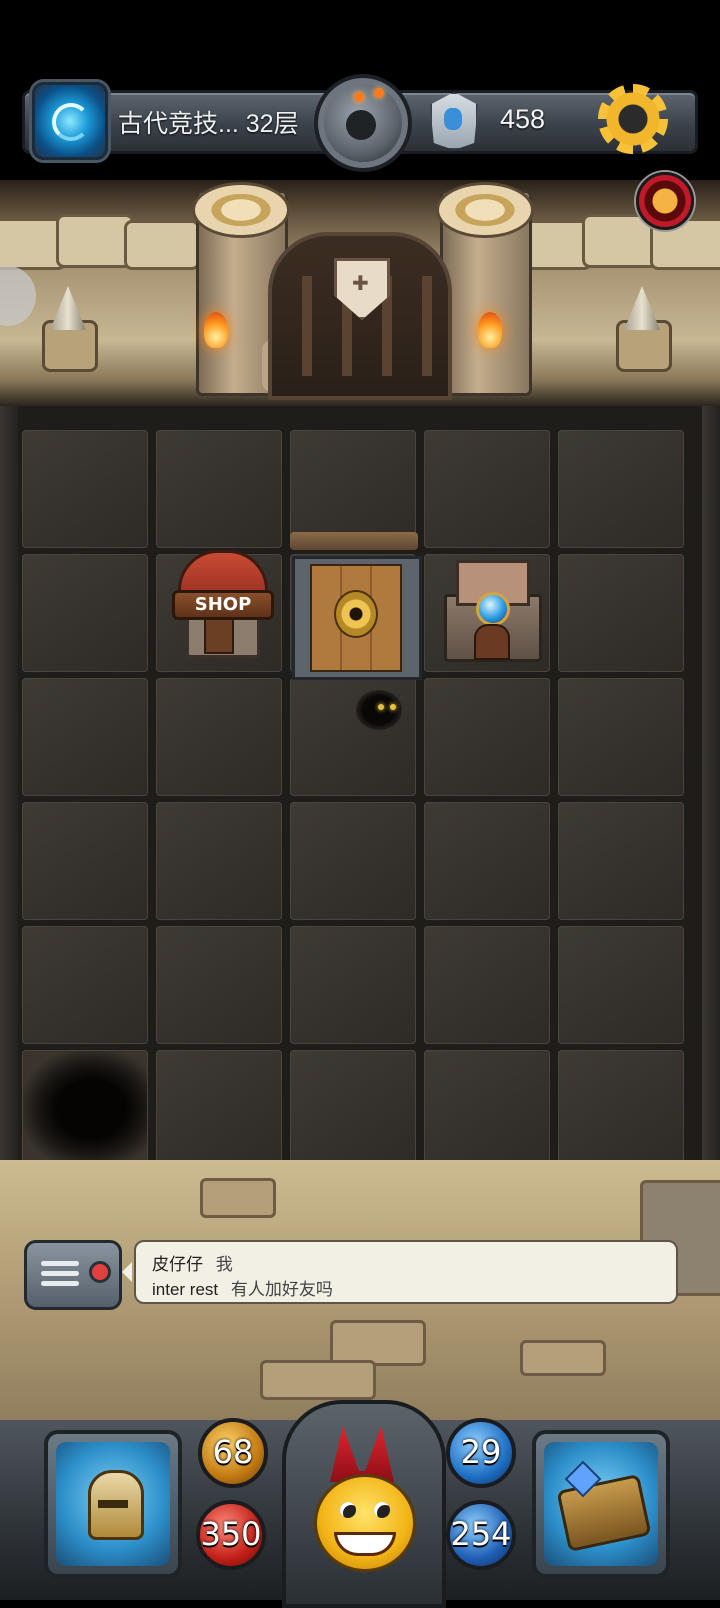 The width and height of the screenshot is (720, 1608). I want to click on shop-building: SHOP, so click(223, 604).